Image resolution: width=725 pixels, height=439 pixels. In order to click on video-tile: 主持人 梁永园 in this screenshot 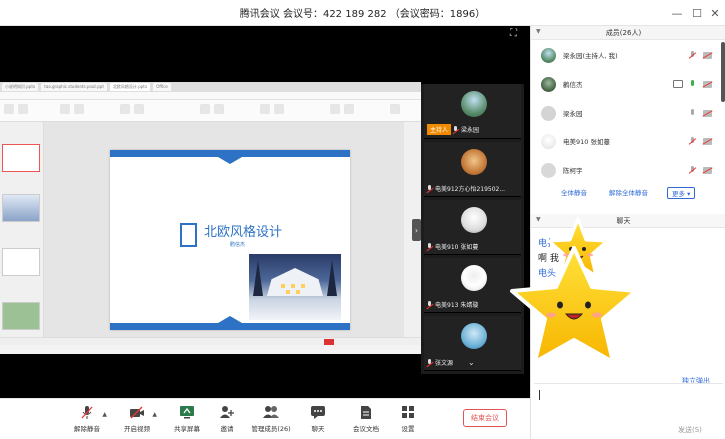, I will do `click(472, 111)`.